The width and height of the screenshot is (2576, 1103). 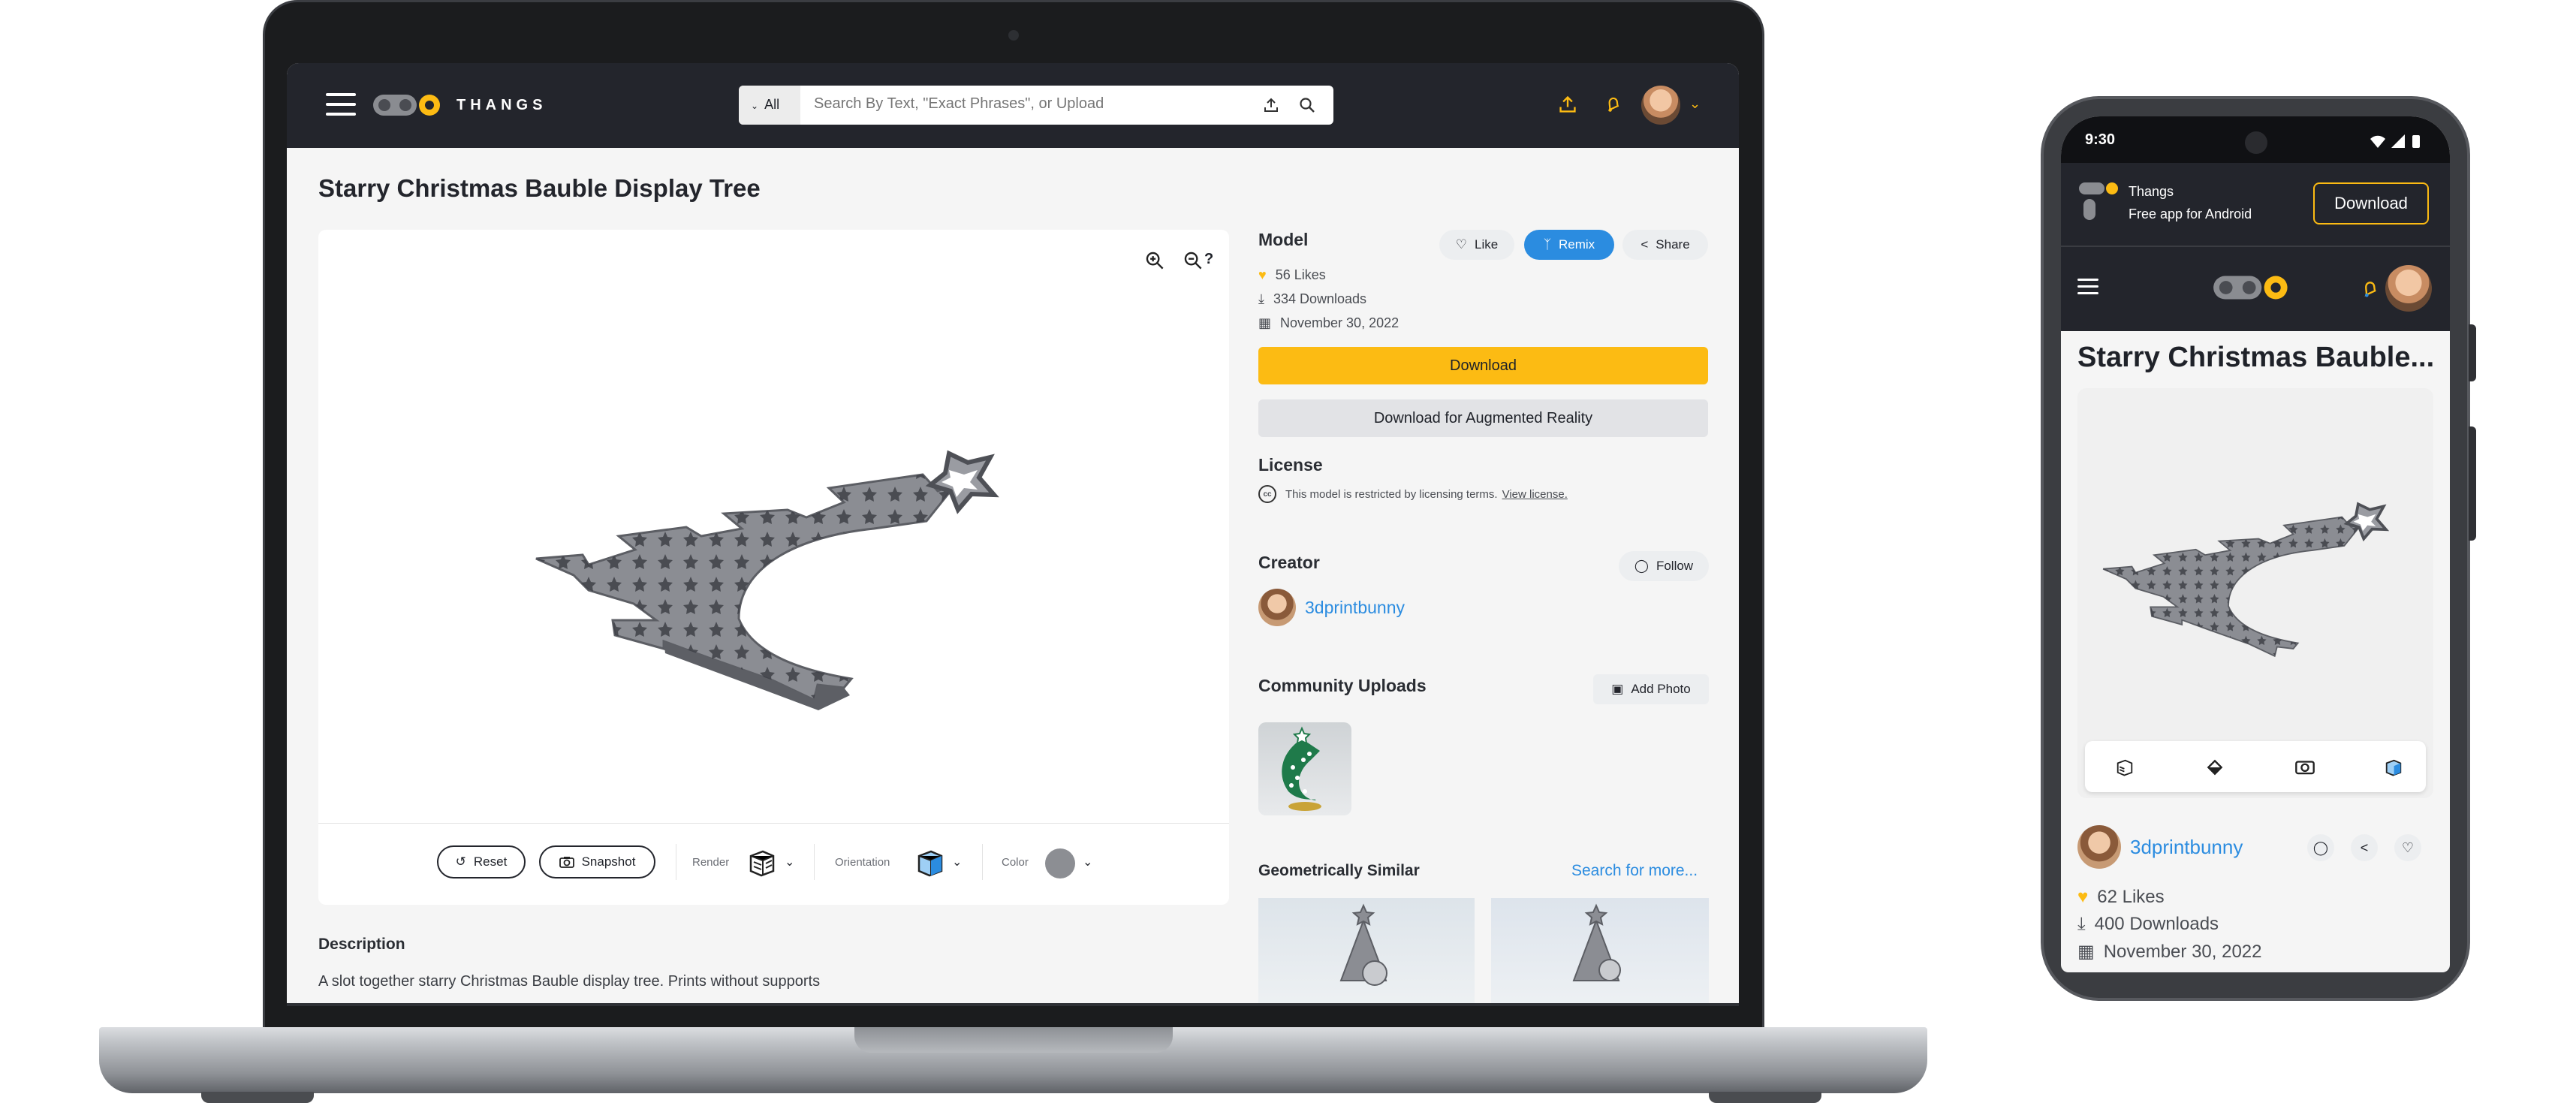 What do you see at coordinates (2255, 205) in the screenshot?
I see `app-install-banner: Thangs Free app for Android Download` at bounding box center [2255, 205].